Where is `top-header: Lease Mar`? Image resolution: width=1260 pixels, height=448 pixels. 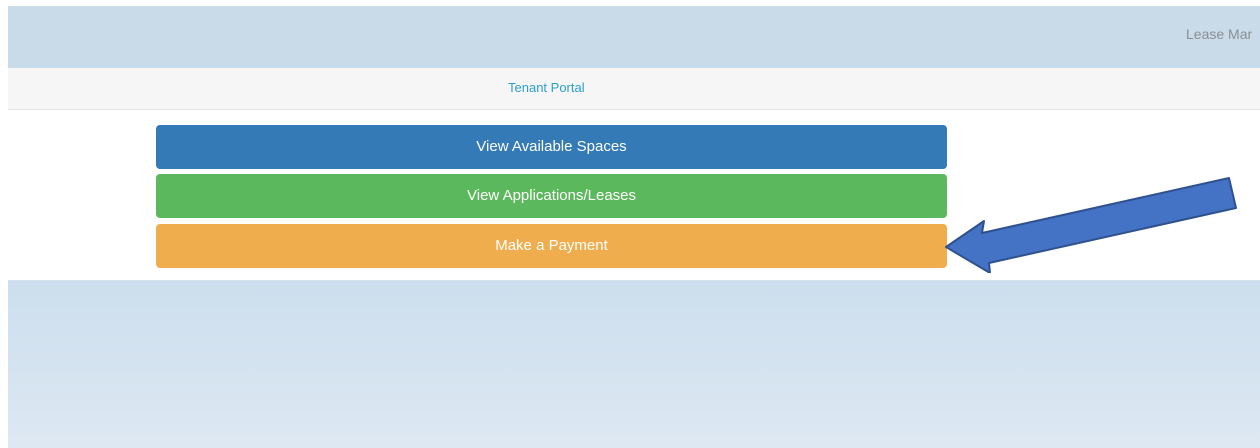
top-header: Lease Mar is located at coordinates (634, 37).